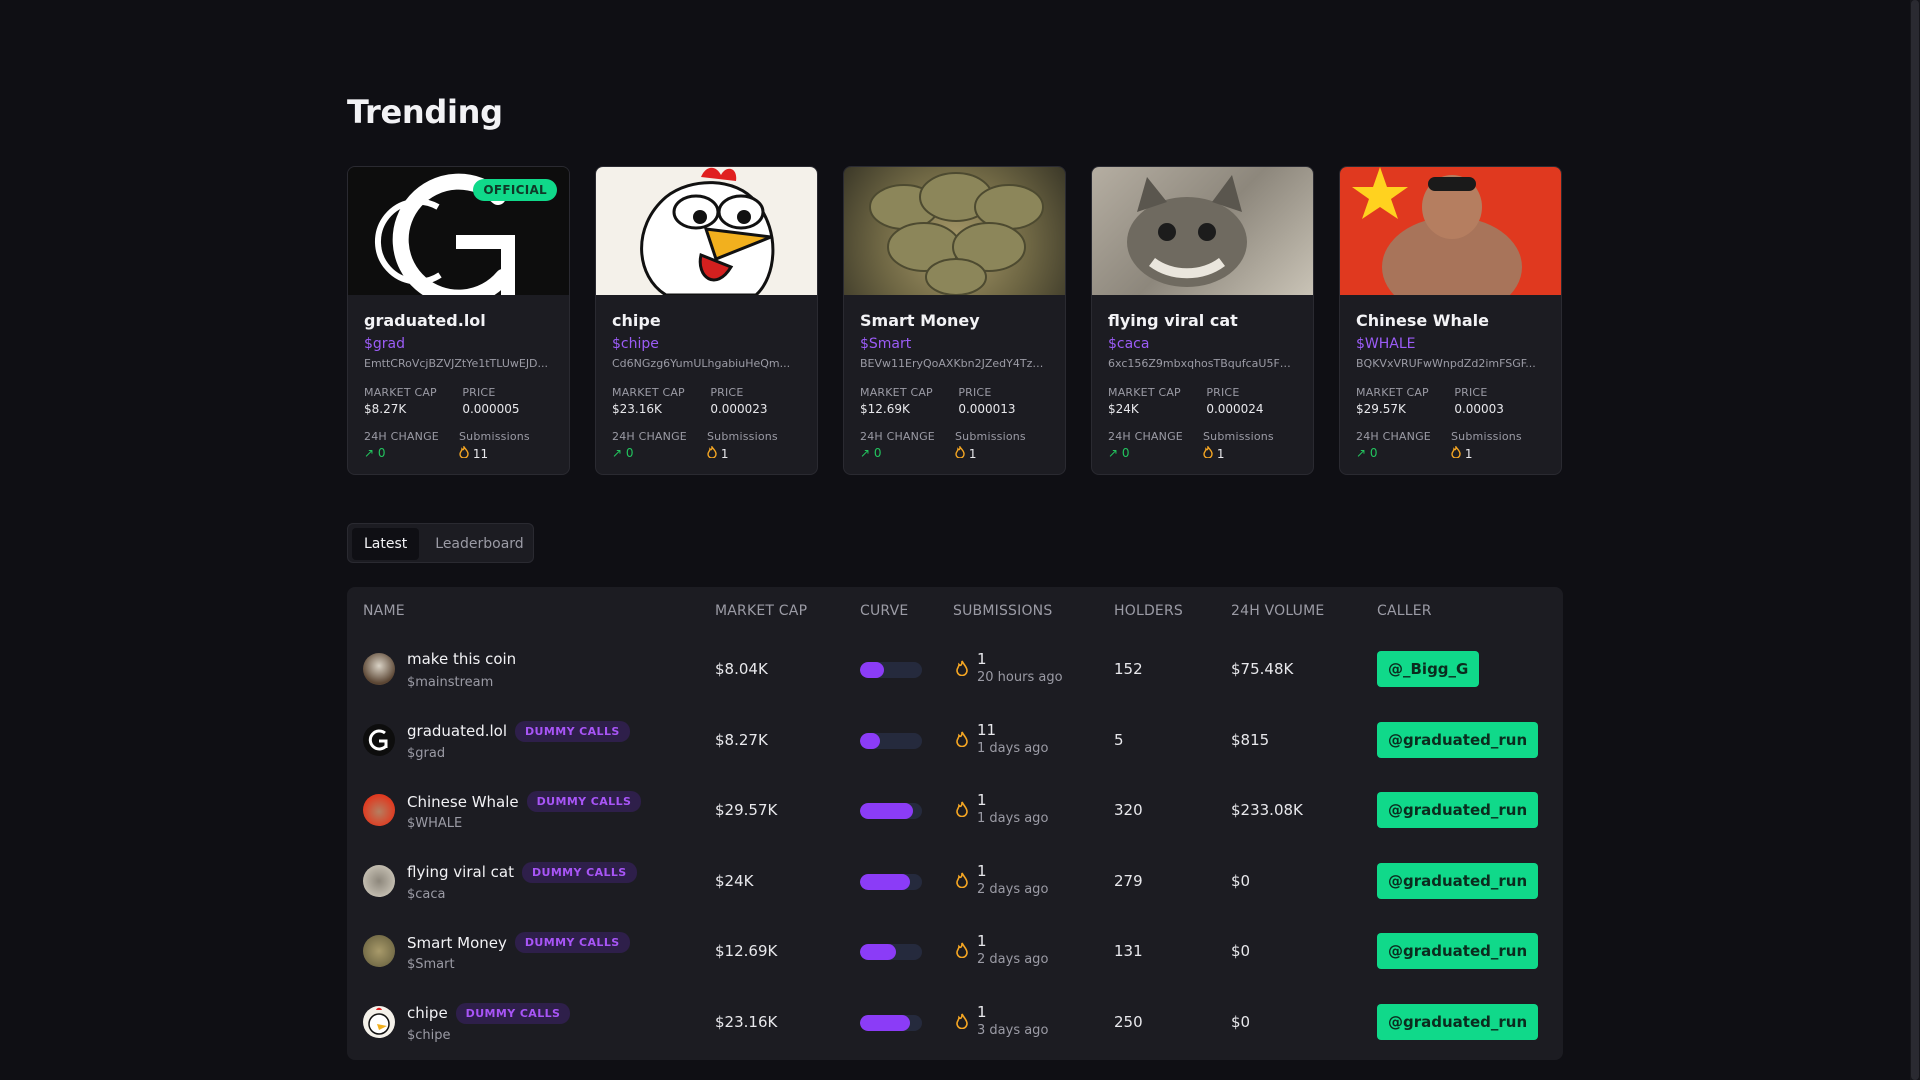 The image size is (1920, 1080). What do you see at coordinates (1202, 231) in the screenshot?
I see `token-image-flying-cat` at bounding box center [1202, 231].